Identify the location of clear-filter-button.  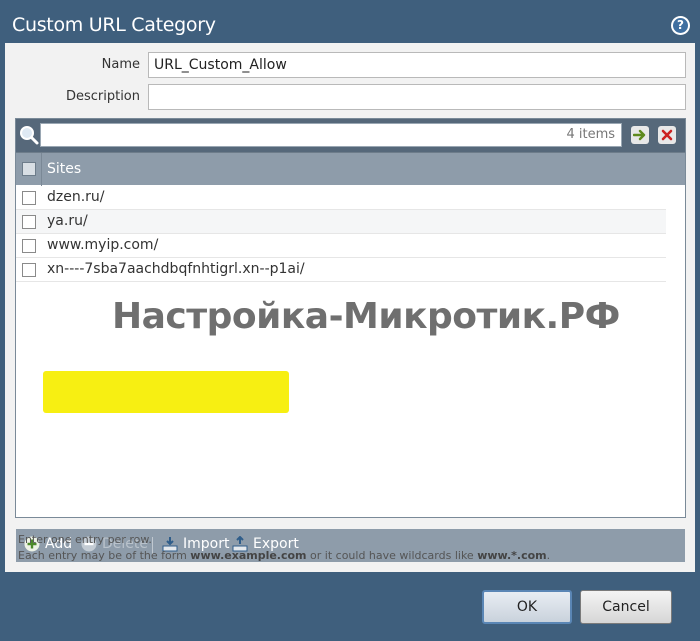
(667, 135).